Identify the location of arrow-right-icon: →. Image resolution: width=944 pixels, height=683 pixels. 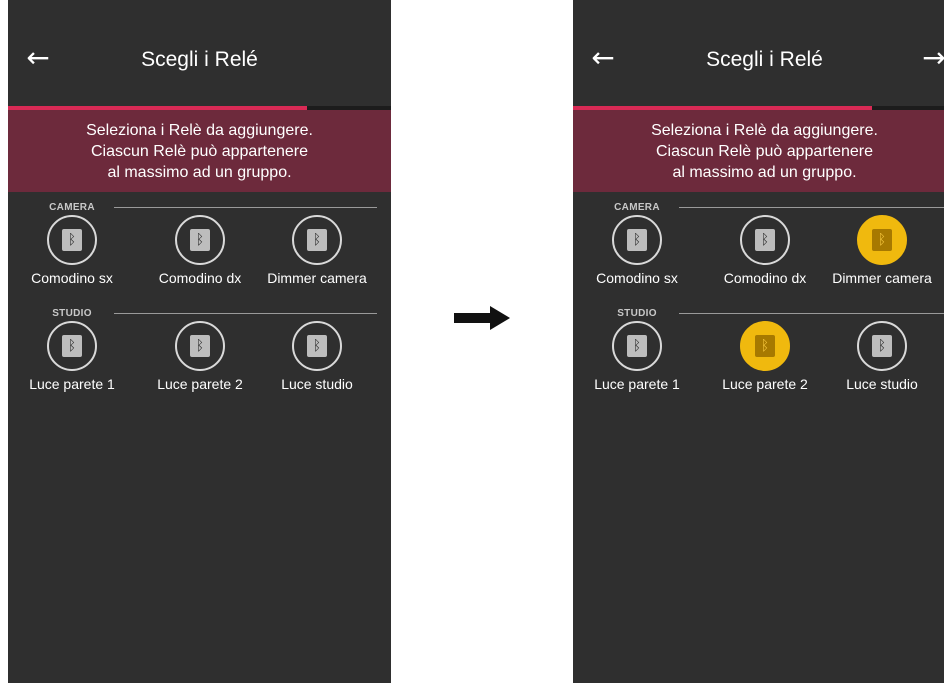
(930, 58).